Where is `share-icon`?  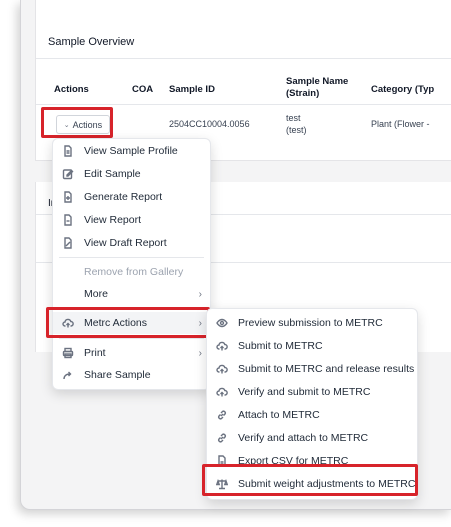 share-icon is located at coordinates (68, 375).